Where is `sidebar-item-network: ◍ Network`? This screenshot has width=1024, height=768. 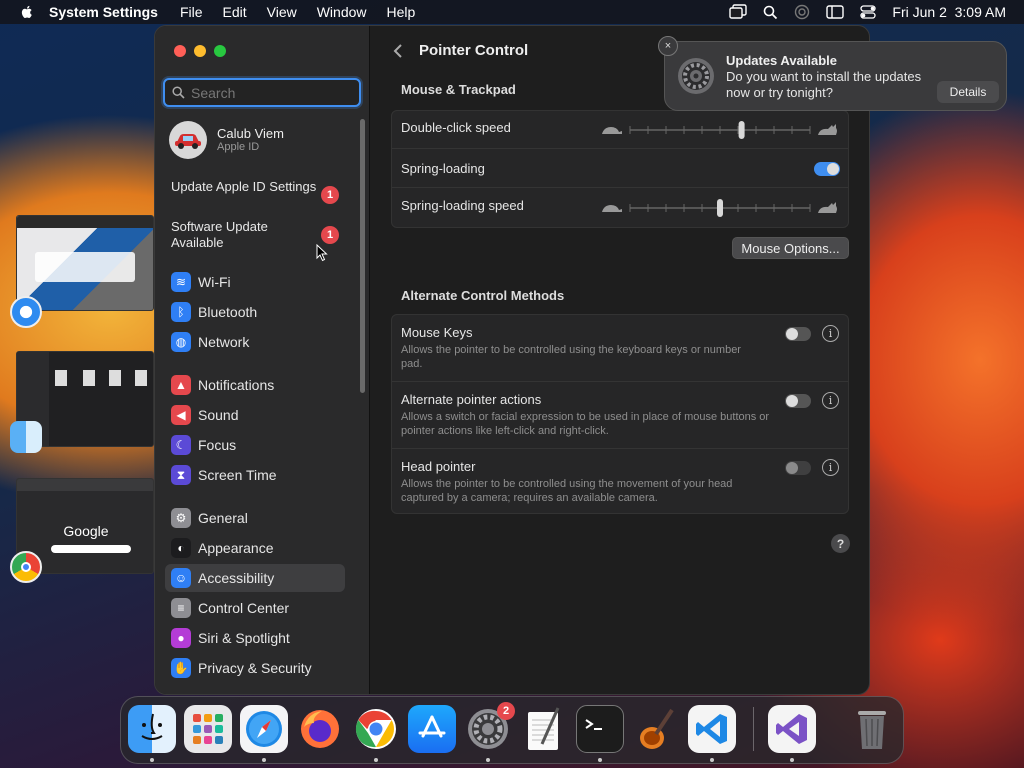 sidebar-item-network: ◍ Network is located at coordinates (255, 342).